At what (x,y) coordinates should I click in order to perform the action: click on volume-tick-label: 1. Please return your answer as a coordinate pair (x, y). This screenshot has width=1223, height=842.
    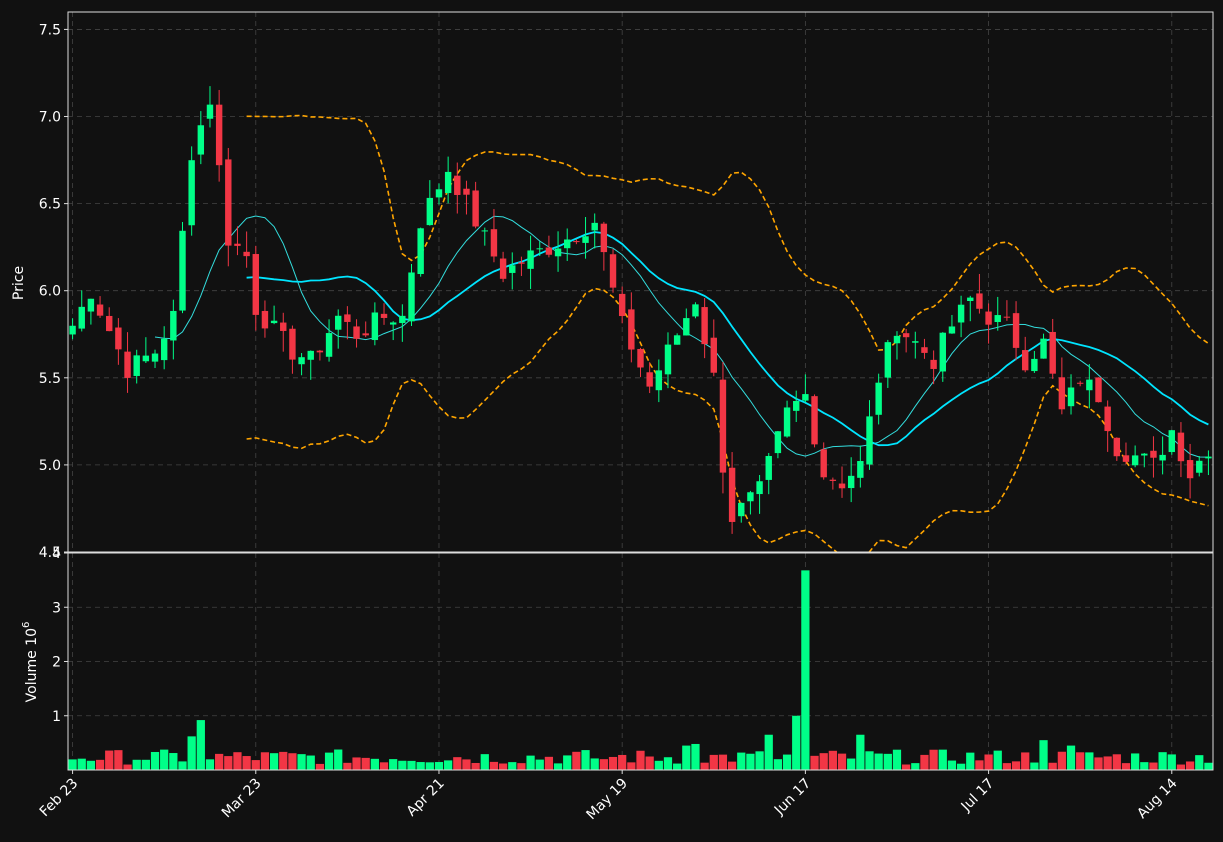
    Looking at the image, I should click on (56, 717).